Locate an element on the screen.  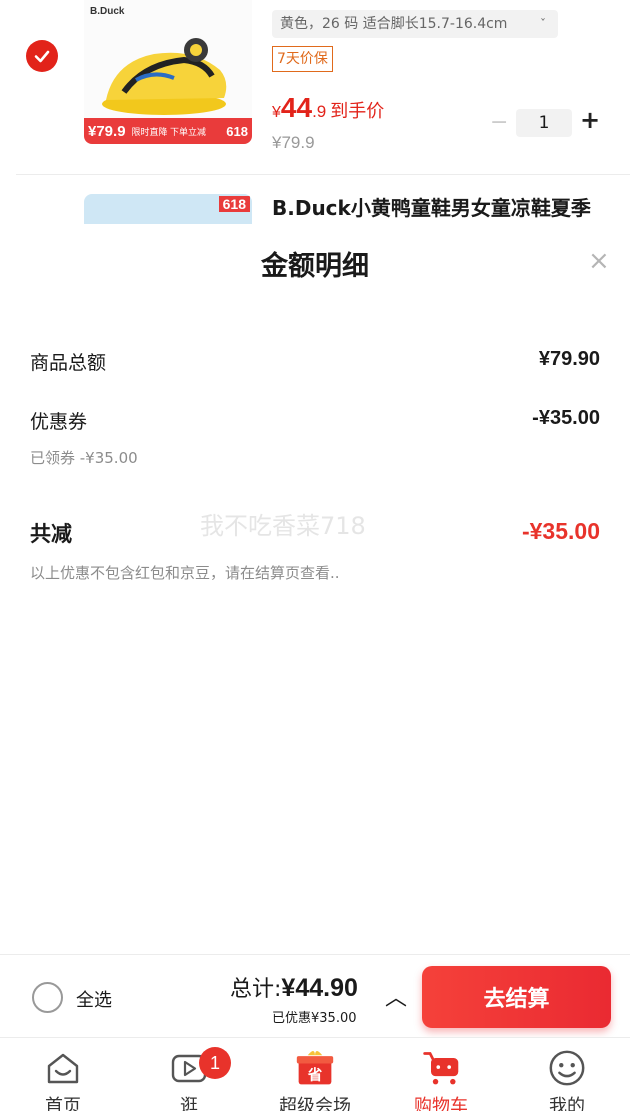
gift-icon: 省 is located at coordinates (315, 1068).